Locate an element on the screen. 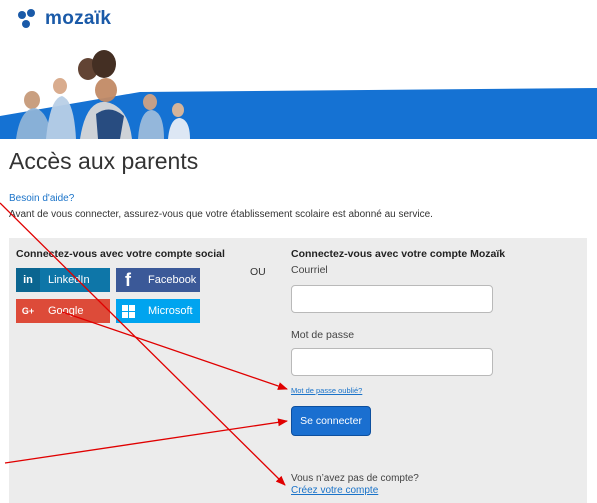 This screenshot has width=597, height=503. arrow-to-login-button is located at coordinates (146, 441).